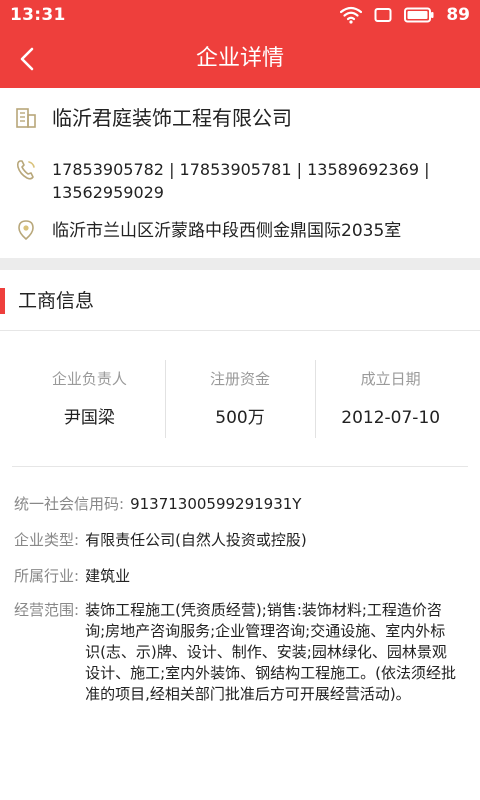  I want to click on stat-registered-capital: 注册资金 500万, so click(240, 399).